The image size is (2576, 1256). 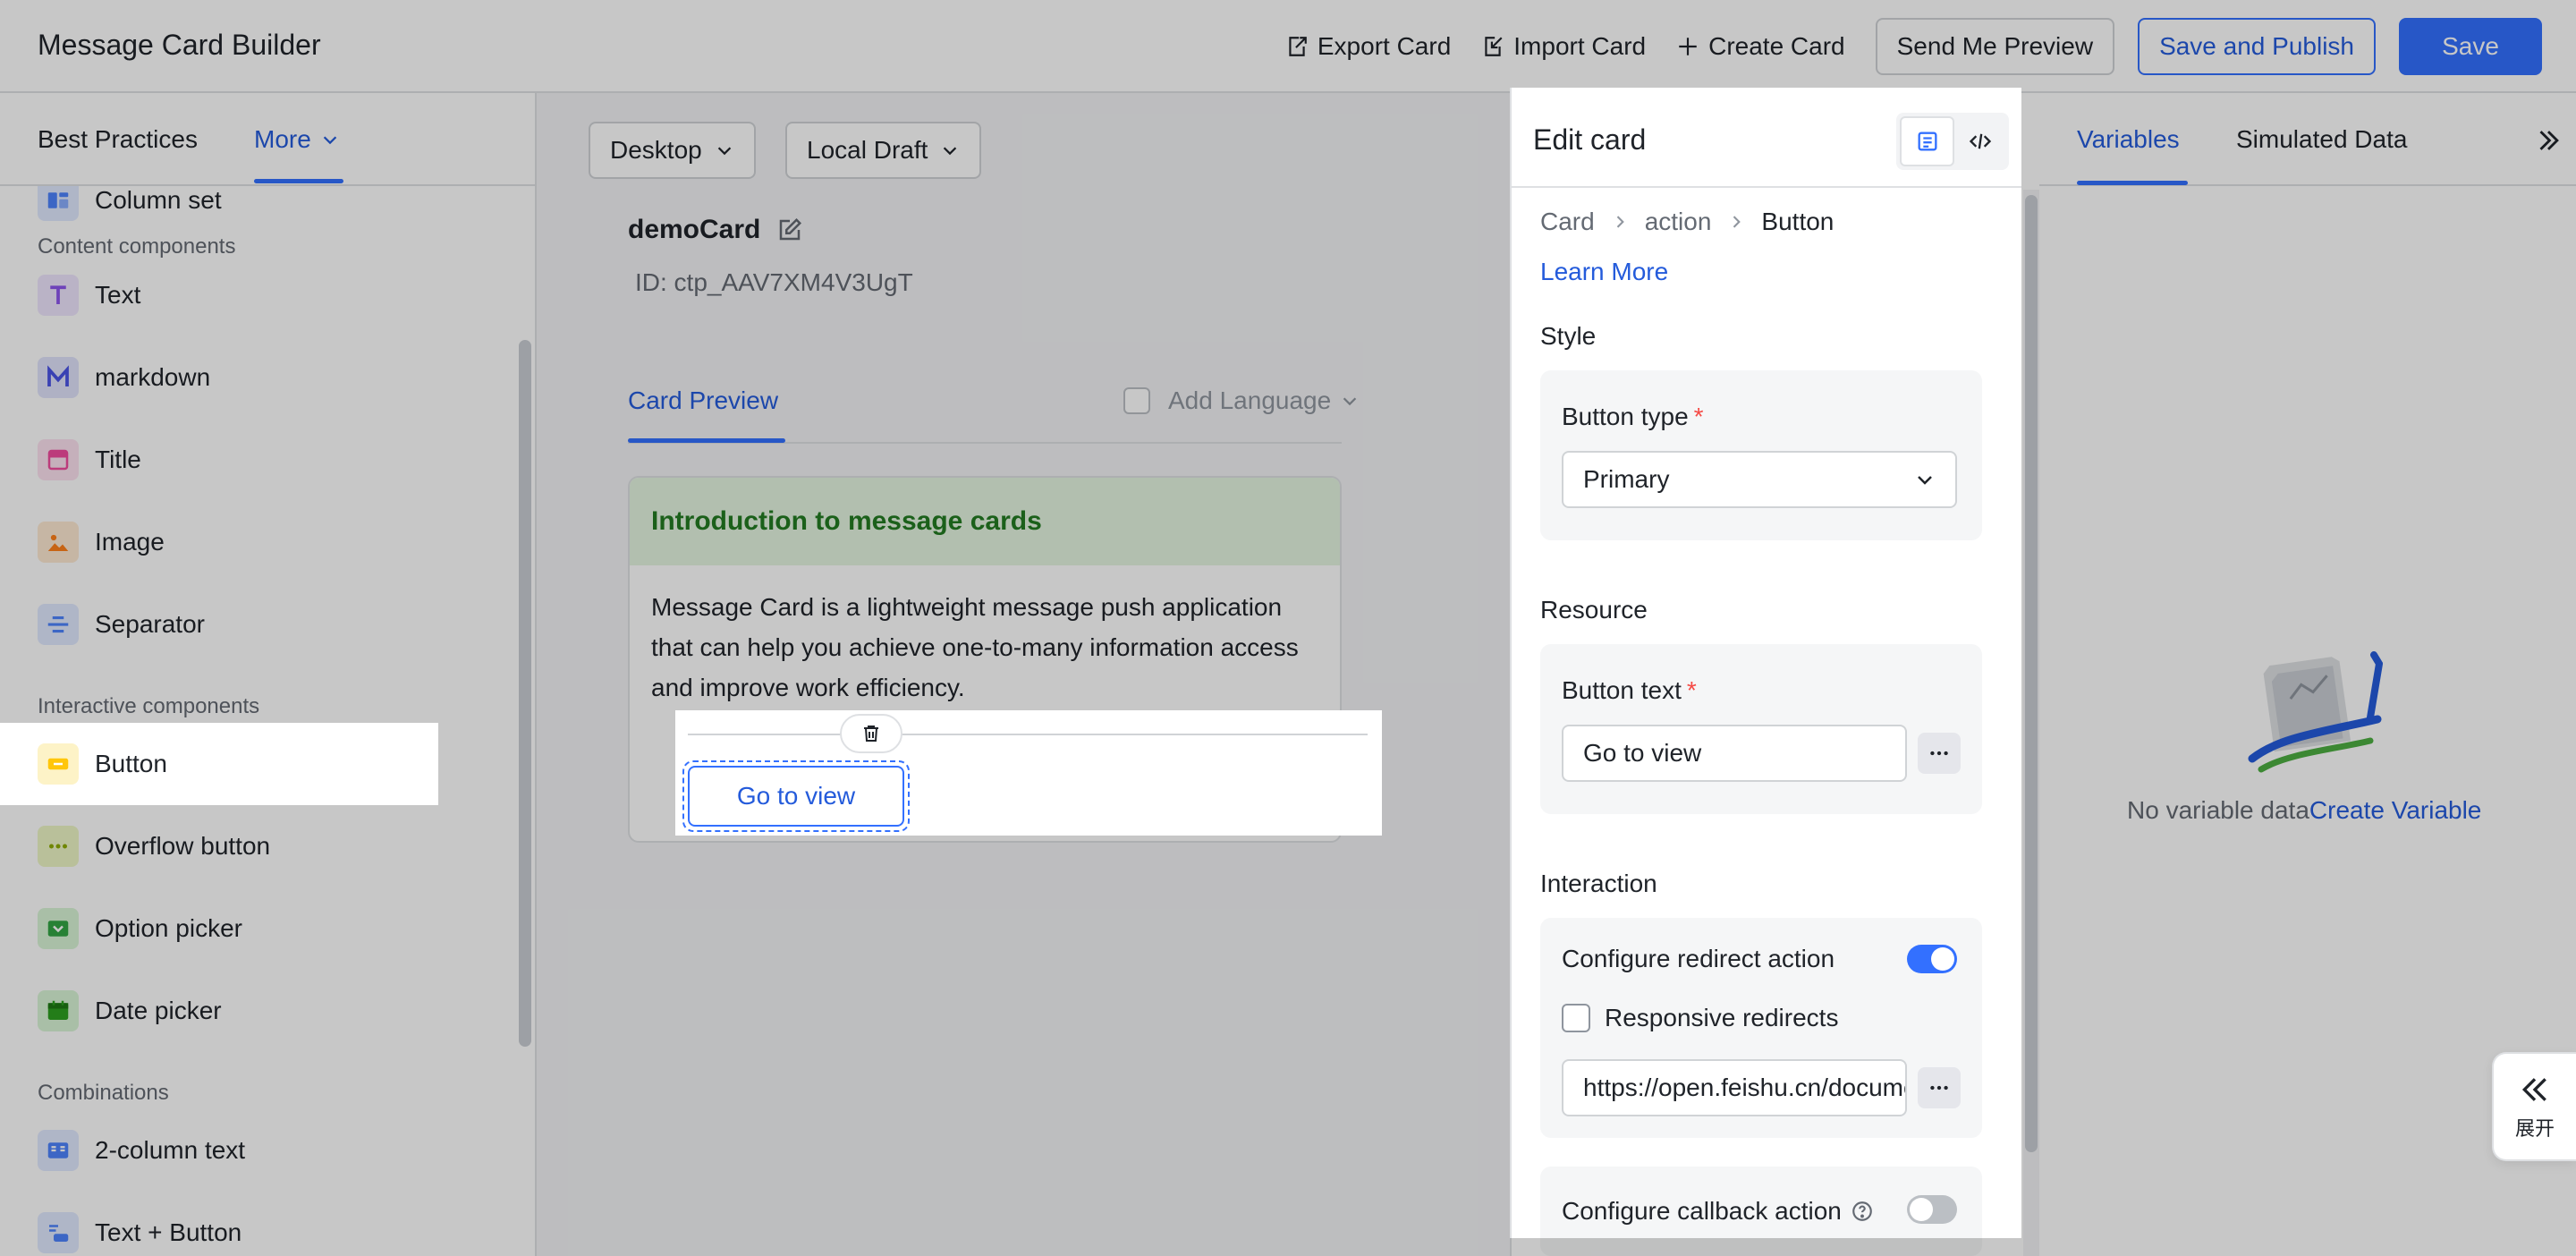 What do you see at coordinates (1942, 959) in the screenshot?
I see `toggle-knob` at bounding box center [1942, 959].